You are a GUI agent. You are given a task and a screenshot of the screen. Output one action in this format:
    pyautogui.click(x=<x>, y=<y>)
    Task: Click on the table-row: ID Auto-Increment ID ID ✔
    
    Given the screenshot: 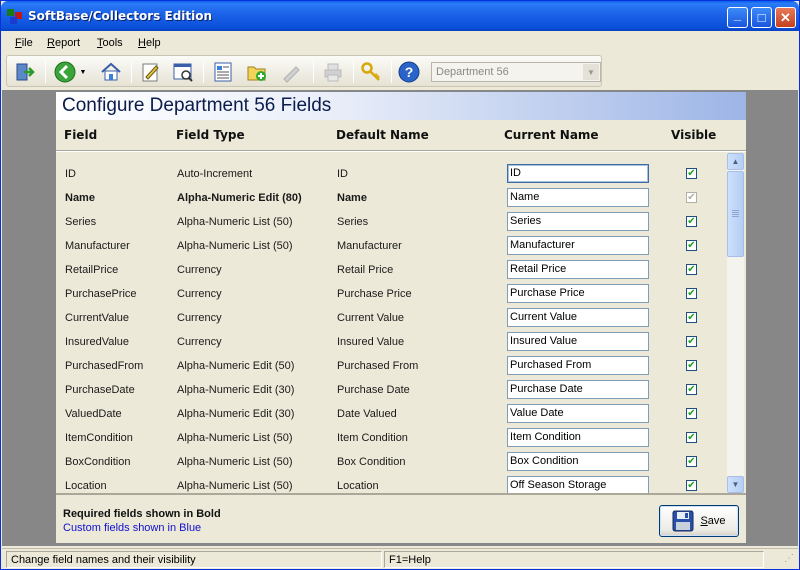 What is the action you would take?
    pyautogui.click(x=391, y=175)
    